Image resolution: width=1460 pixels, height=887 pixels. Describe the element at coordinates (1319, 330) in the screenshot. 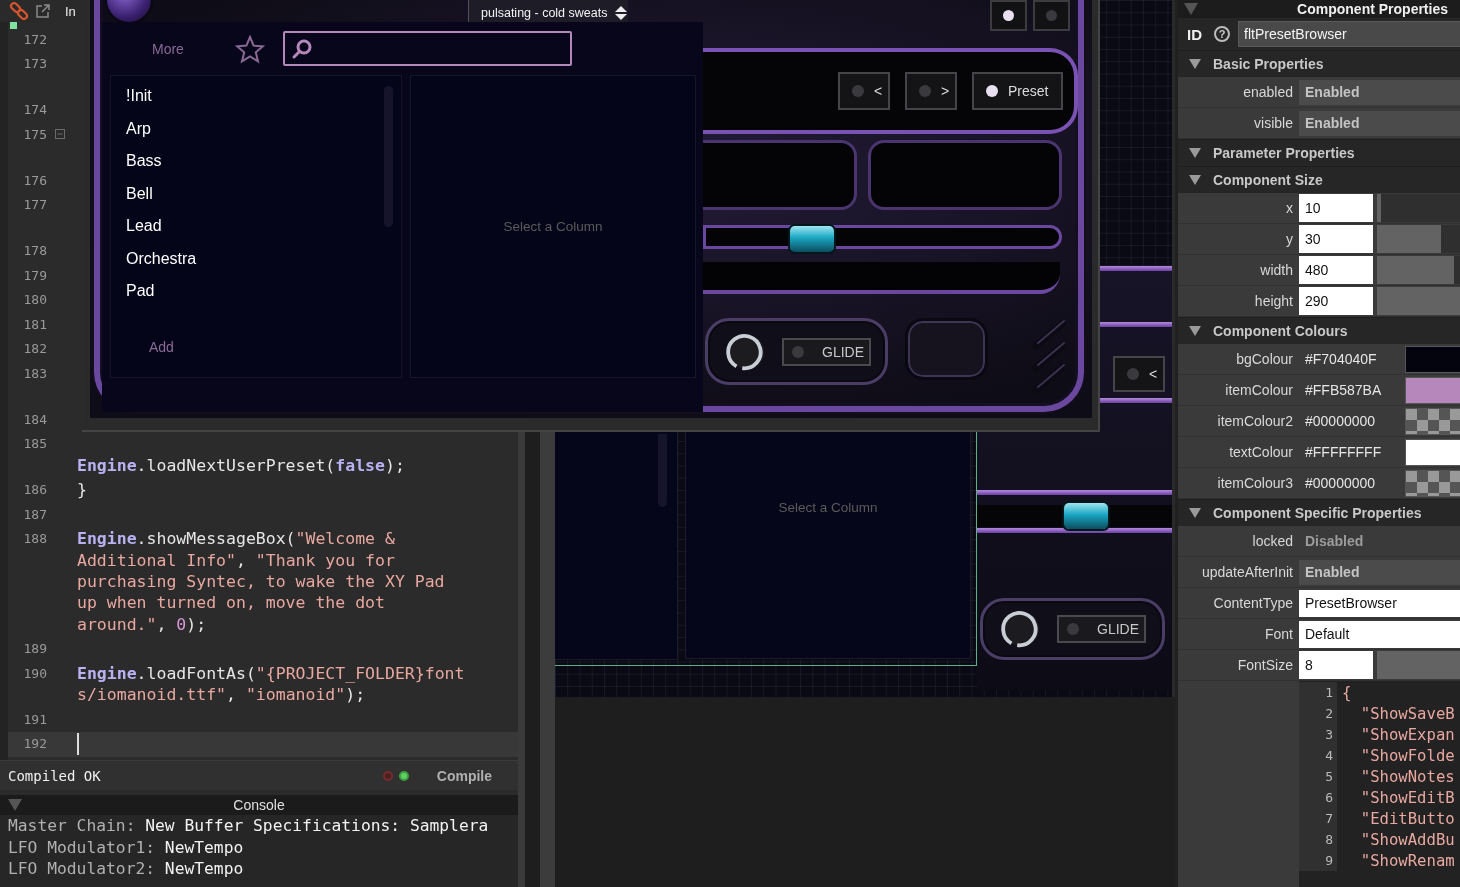

I see `section-header: Component Colours` at that location.